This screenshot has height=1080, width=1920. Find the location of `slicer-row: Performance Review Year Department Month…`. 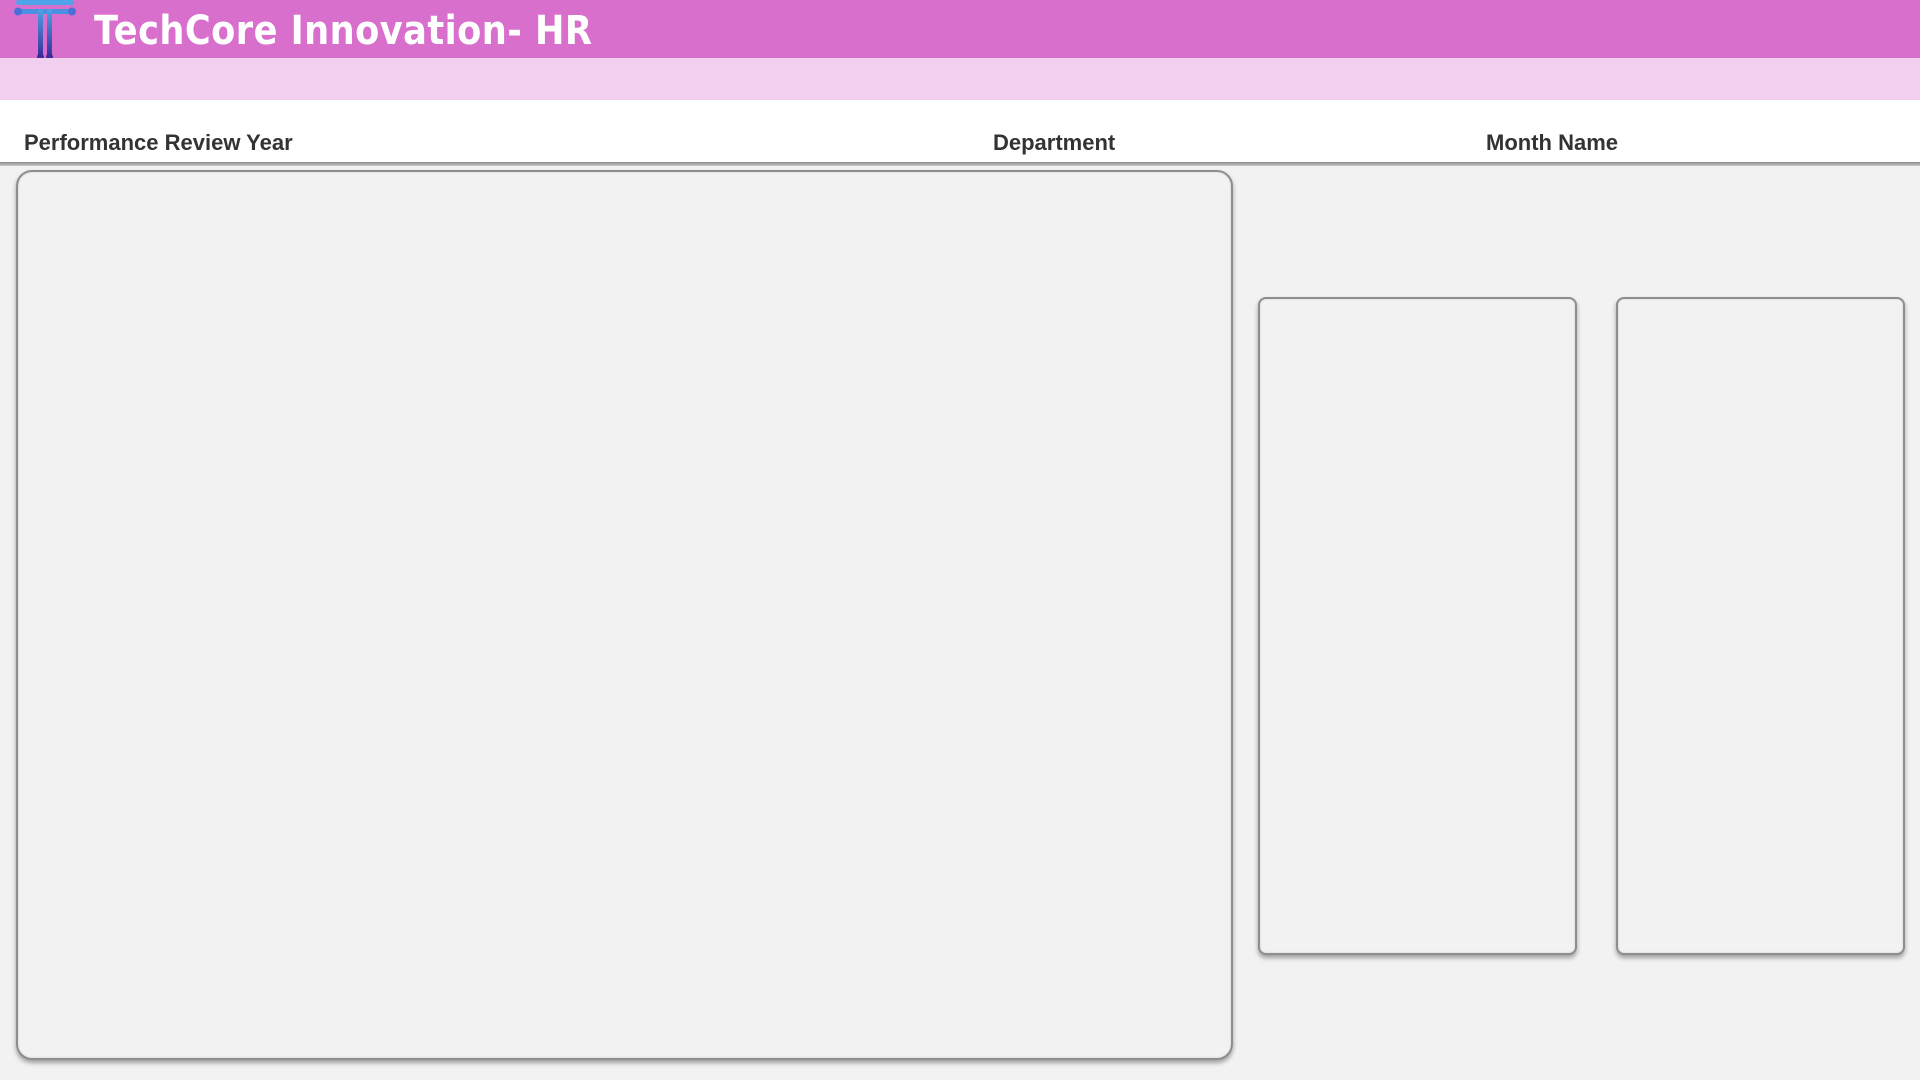

slicer-row: Performance Review Year Department Month… is located at coordinates (960, 132).